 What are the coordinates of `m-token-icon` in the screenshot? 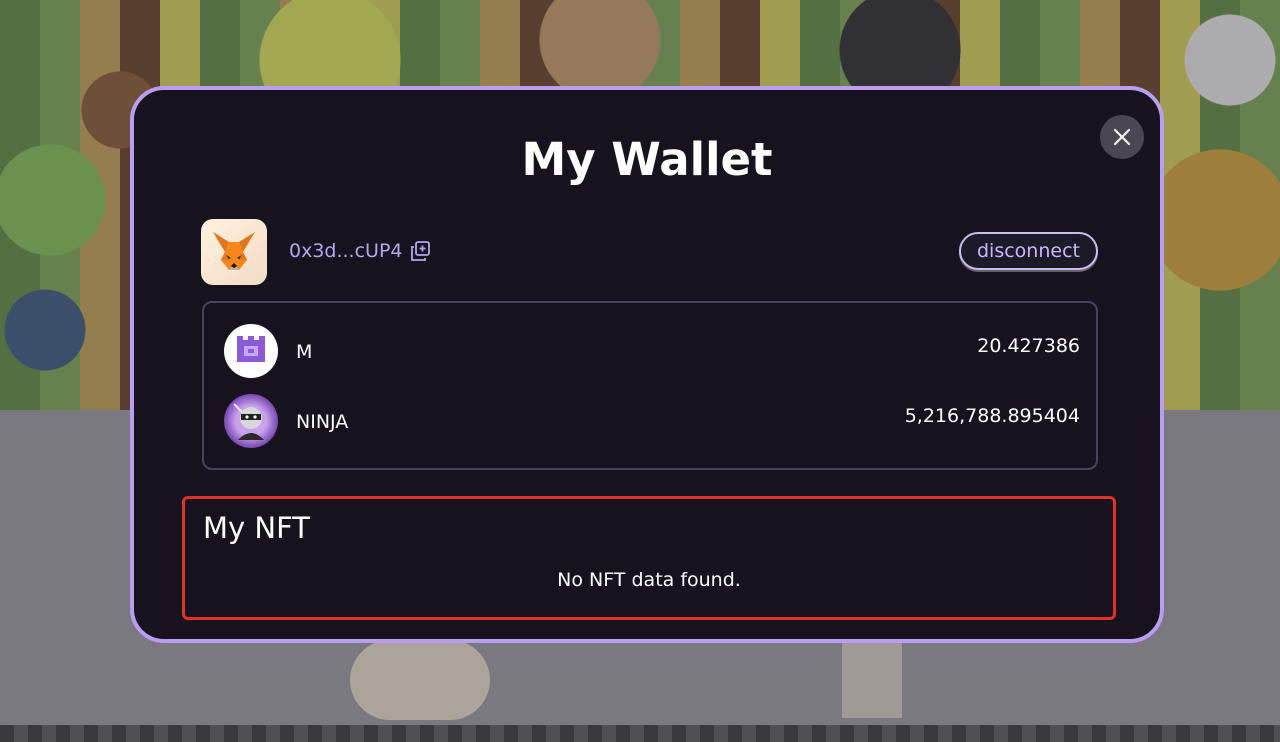 It's located at (251, 351).